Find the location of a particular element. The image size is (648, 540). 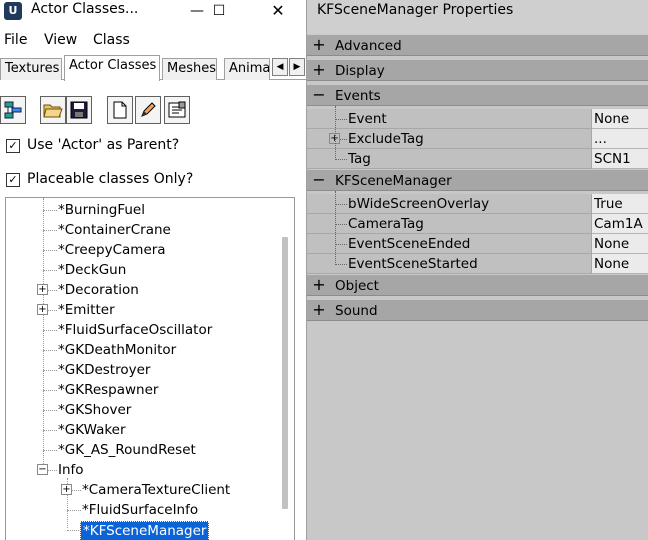

tree-item: *KFSceneManager is located at coordinates (146, 530).